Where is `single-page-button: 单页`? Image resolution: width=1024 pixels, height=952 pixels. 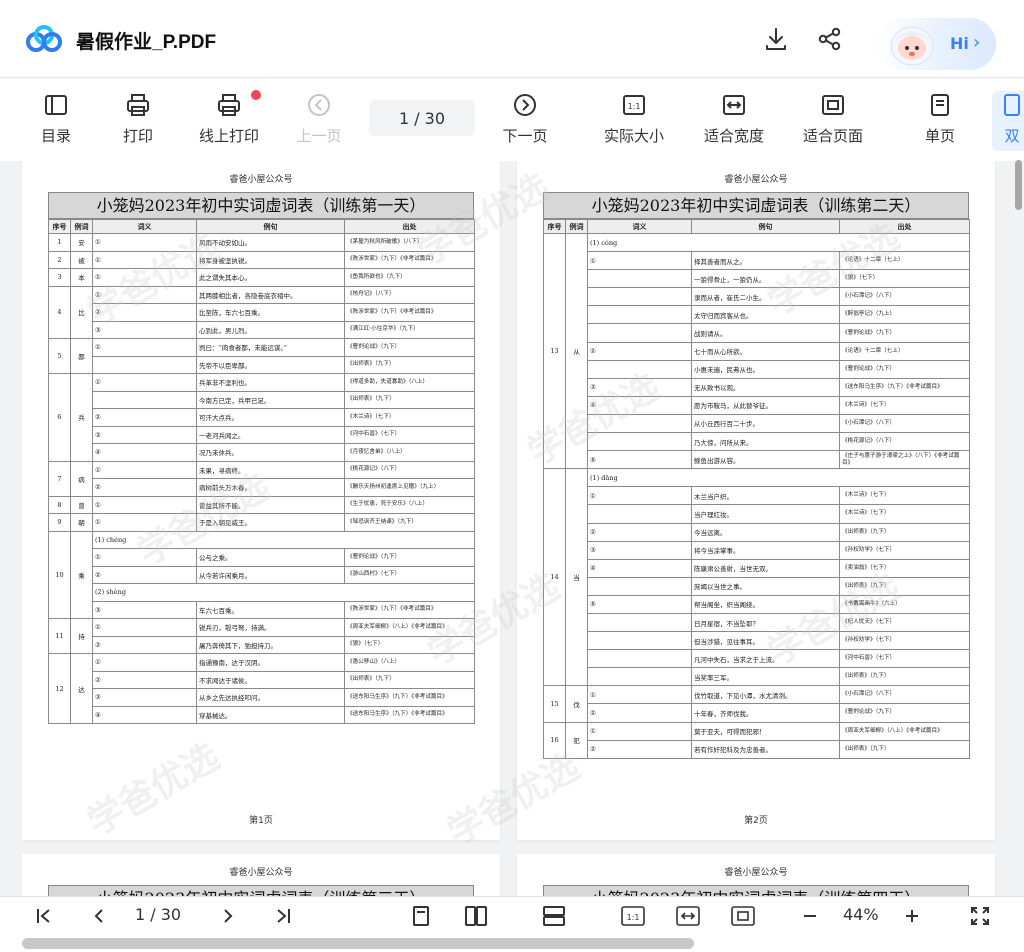
single-page-button: 单页 is located at coordinates (940, 121).